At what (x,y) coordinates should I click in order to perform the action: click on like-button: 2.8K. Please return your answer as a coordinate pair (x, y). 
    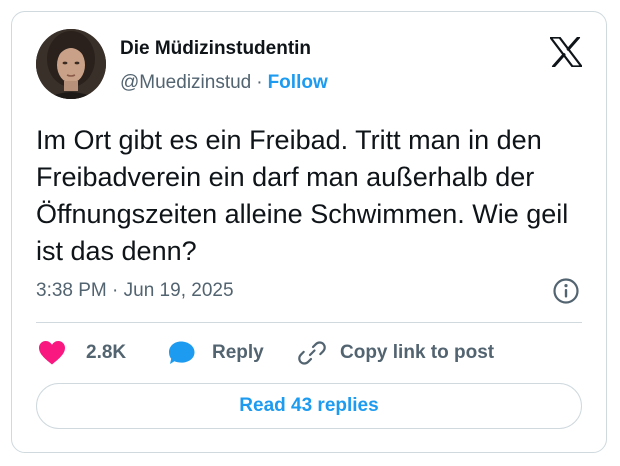
    Looking at the image, I should click on (82, 353).